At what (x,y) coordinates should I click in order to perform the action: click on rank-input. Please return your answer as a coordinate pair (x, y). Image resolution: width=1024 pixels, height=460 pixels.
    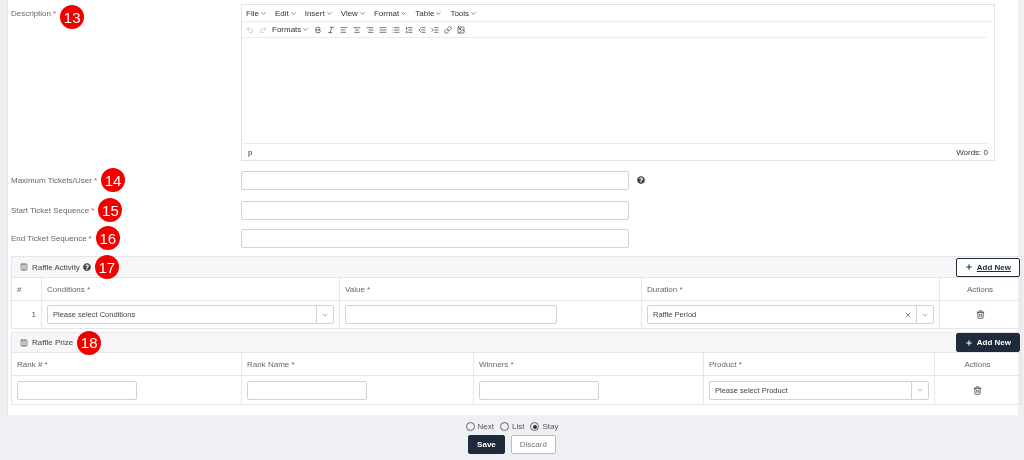
    Looking at the image, I should click on (77, 390).